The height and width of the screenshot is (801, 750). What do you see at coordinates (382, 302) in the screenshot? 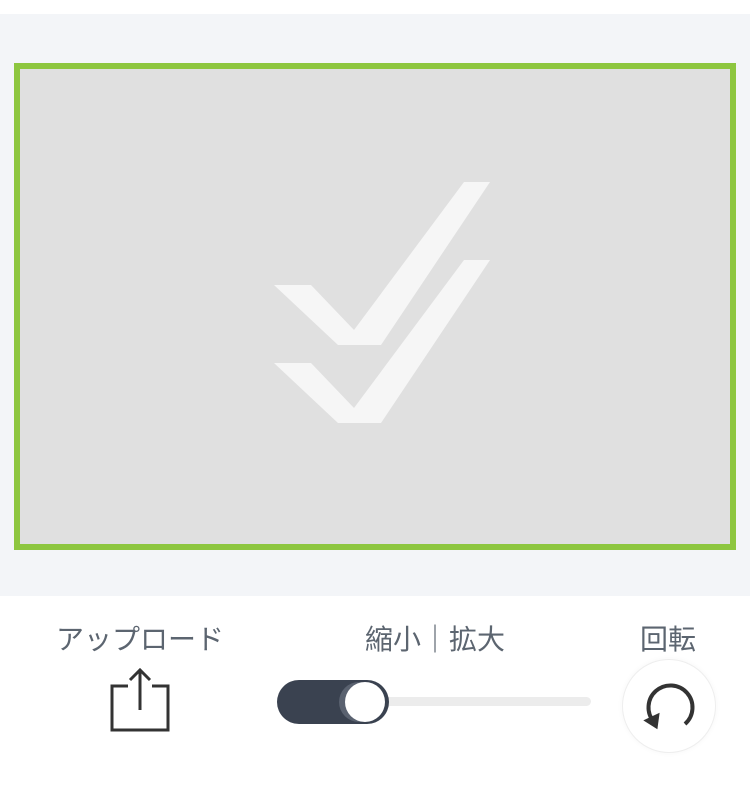
I see `double-checkmark-logo-icon` at bounding box center [382, 302].